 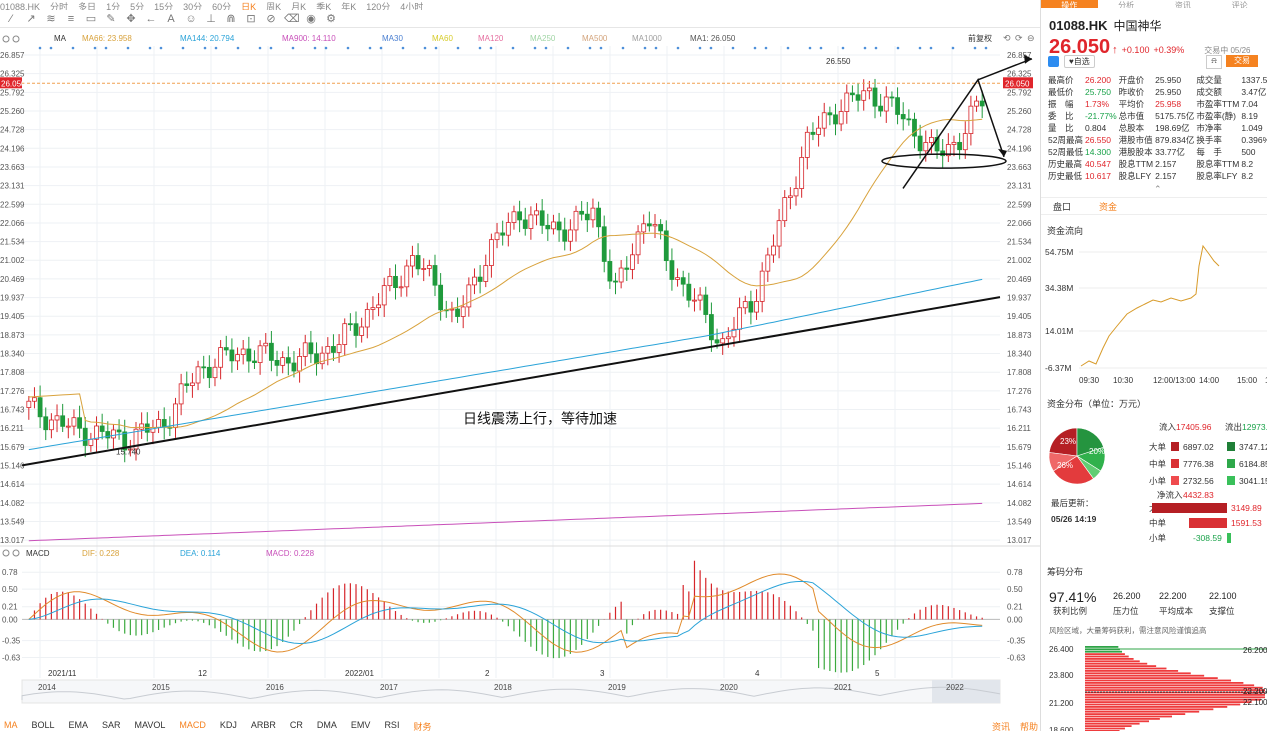 What do you see at coordinates (171, 19) in the screenshot?
I see `text-tool-icon: A` at bounding box center [171, 19].